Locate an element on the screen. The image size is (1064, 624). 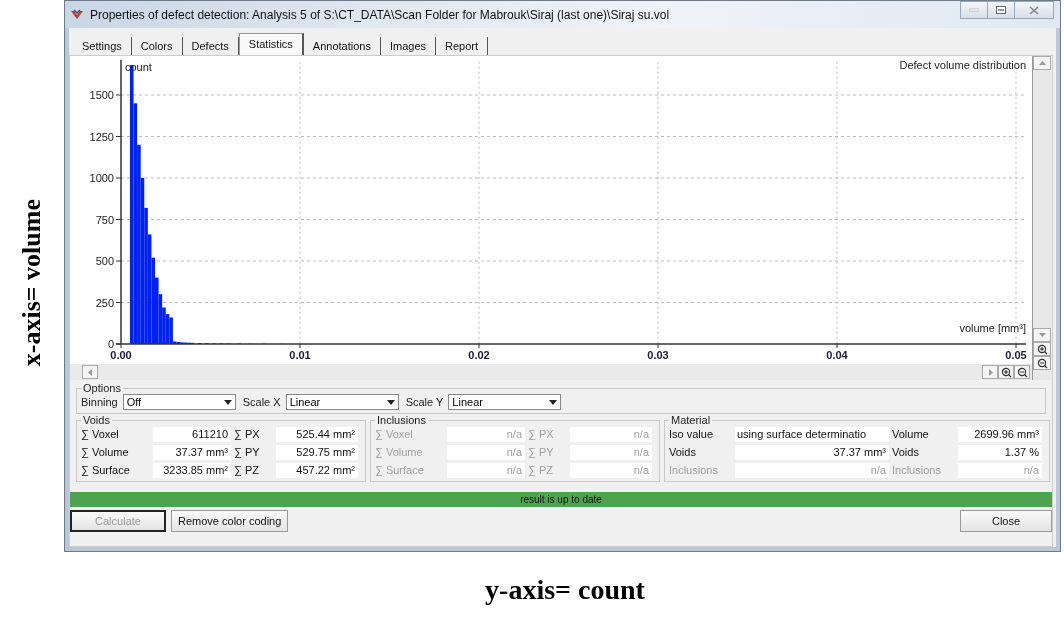
field-label: Volume is located at coordinates (911, 434).